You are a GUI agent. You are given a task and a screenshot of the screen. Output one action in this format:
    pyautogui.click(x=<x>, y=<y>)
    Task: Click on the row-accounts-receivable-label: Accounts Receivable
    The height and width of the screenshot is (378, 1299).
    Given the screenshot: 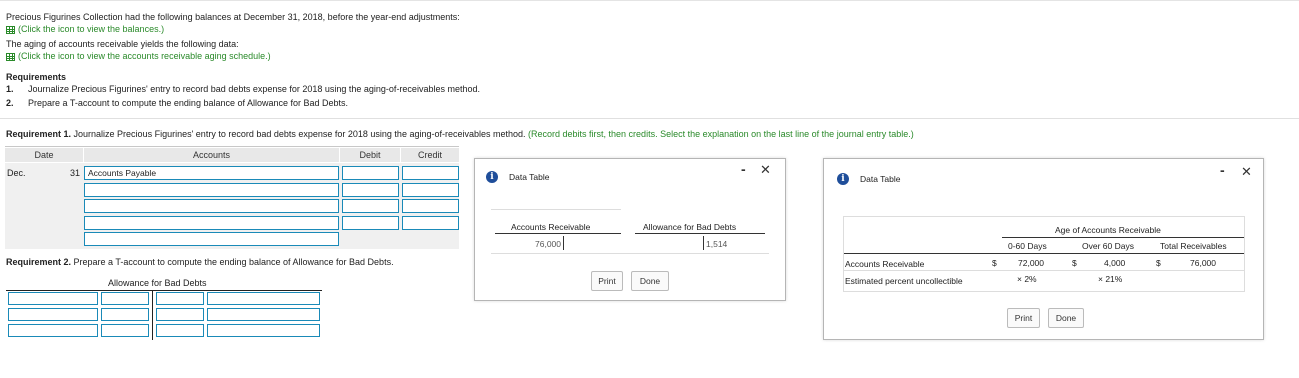 What is the action you would take?
    pyautogui.click(x=885, y=264)
    